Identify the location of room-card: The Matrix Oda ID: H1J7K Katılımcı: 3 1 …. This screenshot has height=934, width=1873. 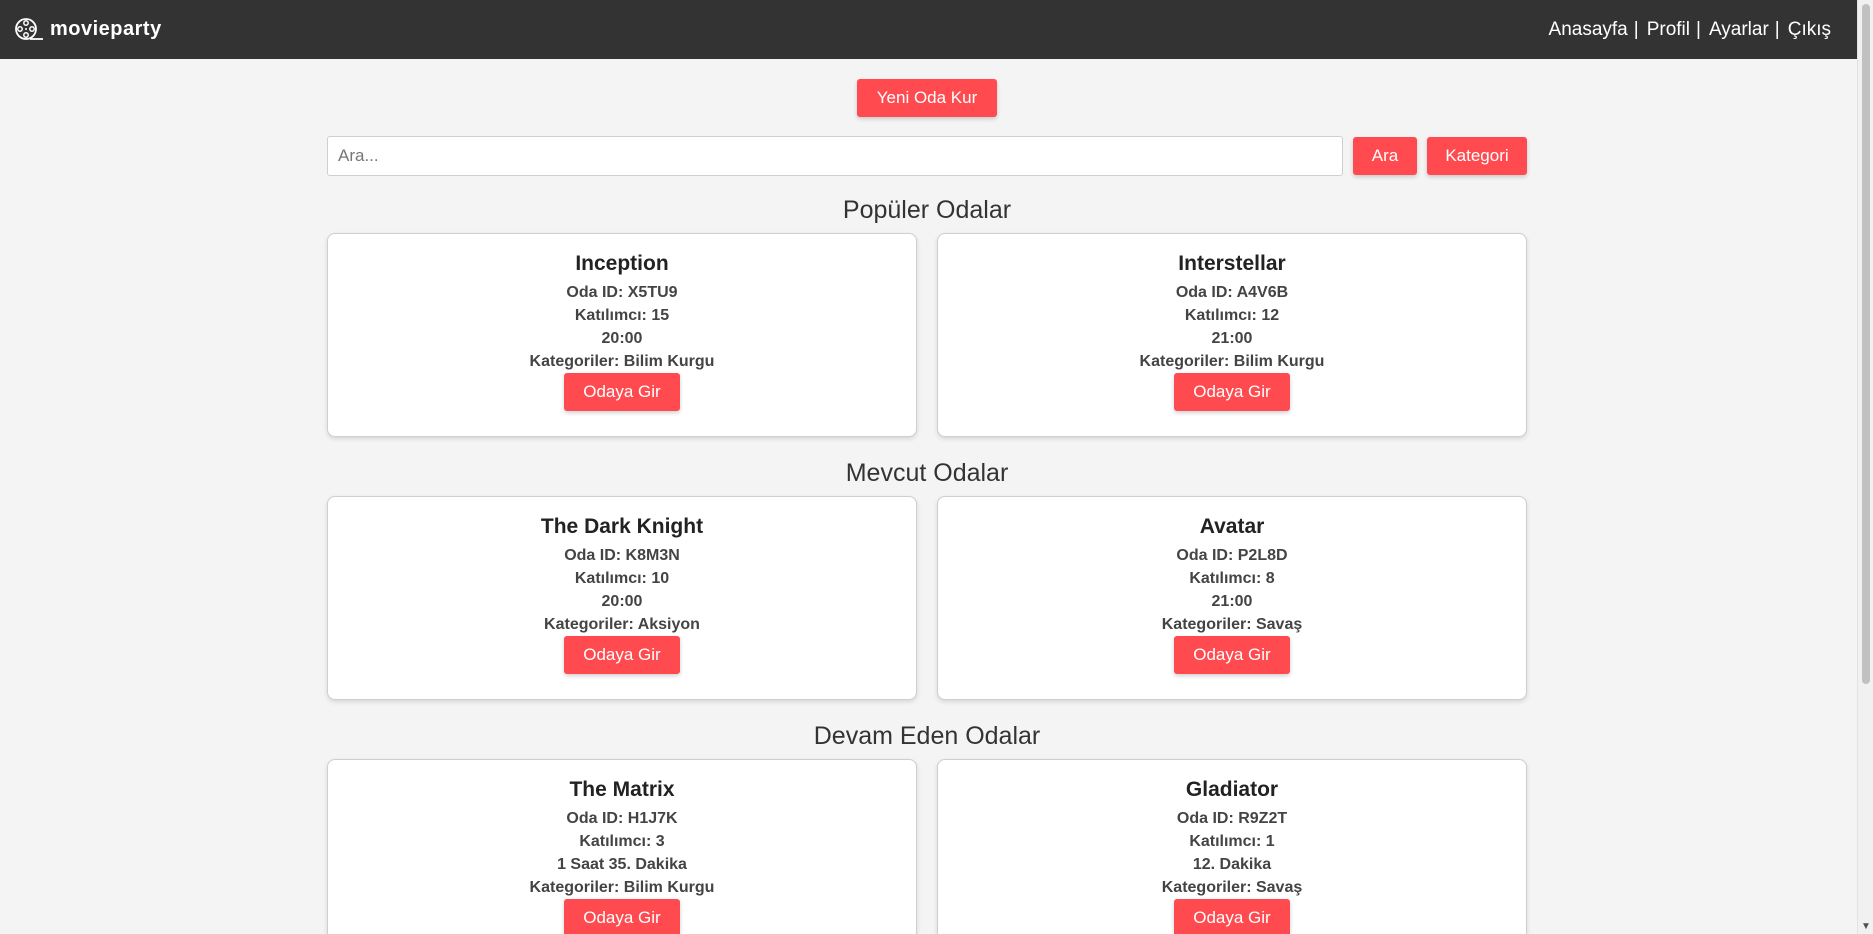
(622, 846).